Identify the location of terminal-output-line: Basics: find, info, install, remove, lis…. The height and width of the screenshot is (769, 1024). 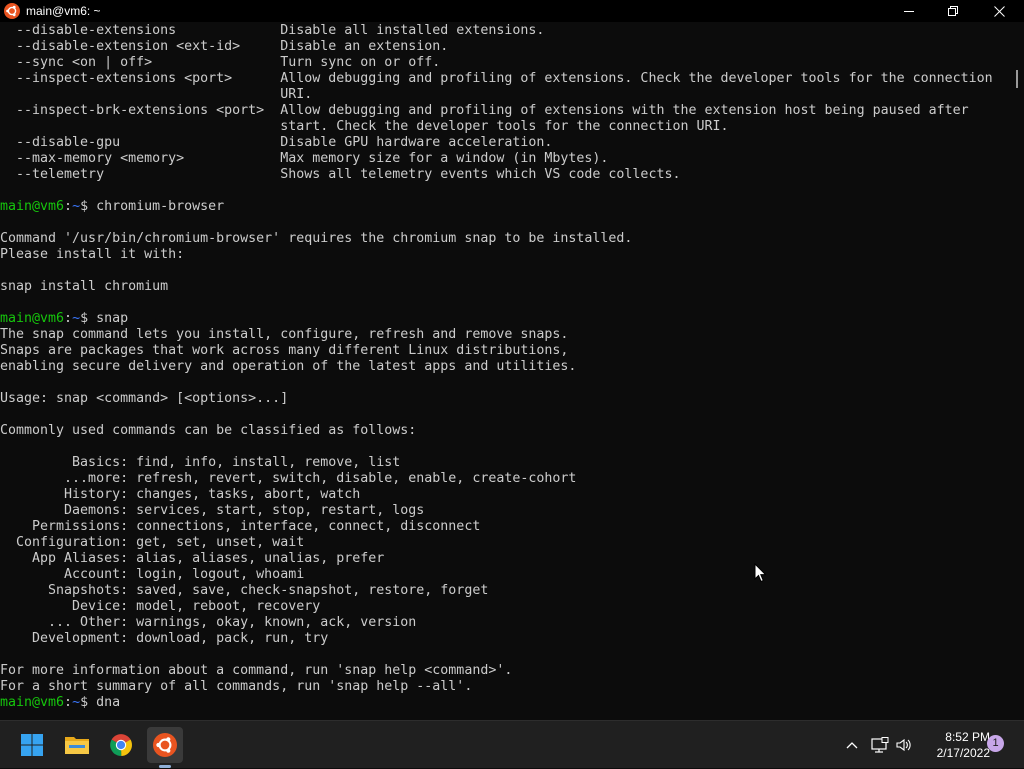
(200, 462).